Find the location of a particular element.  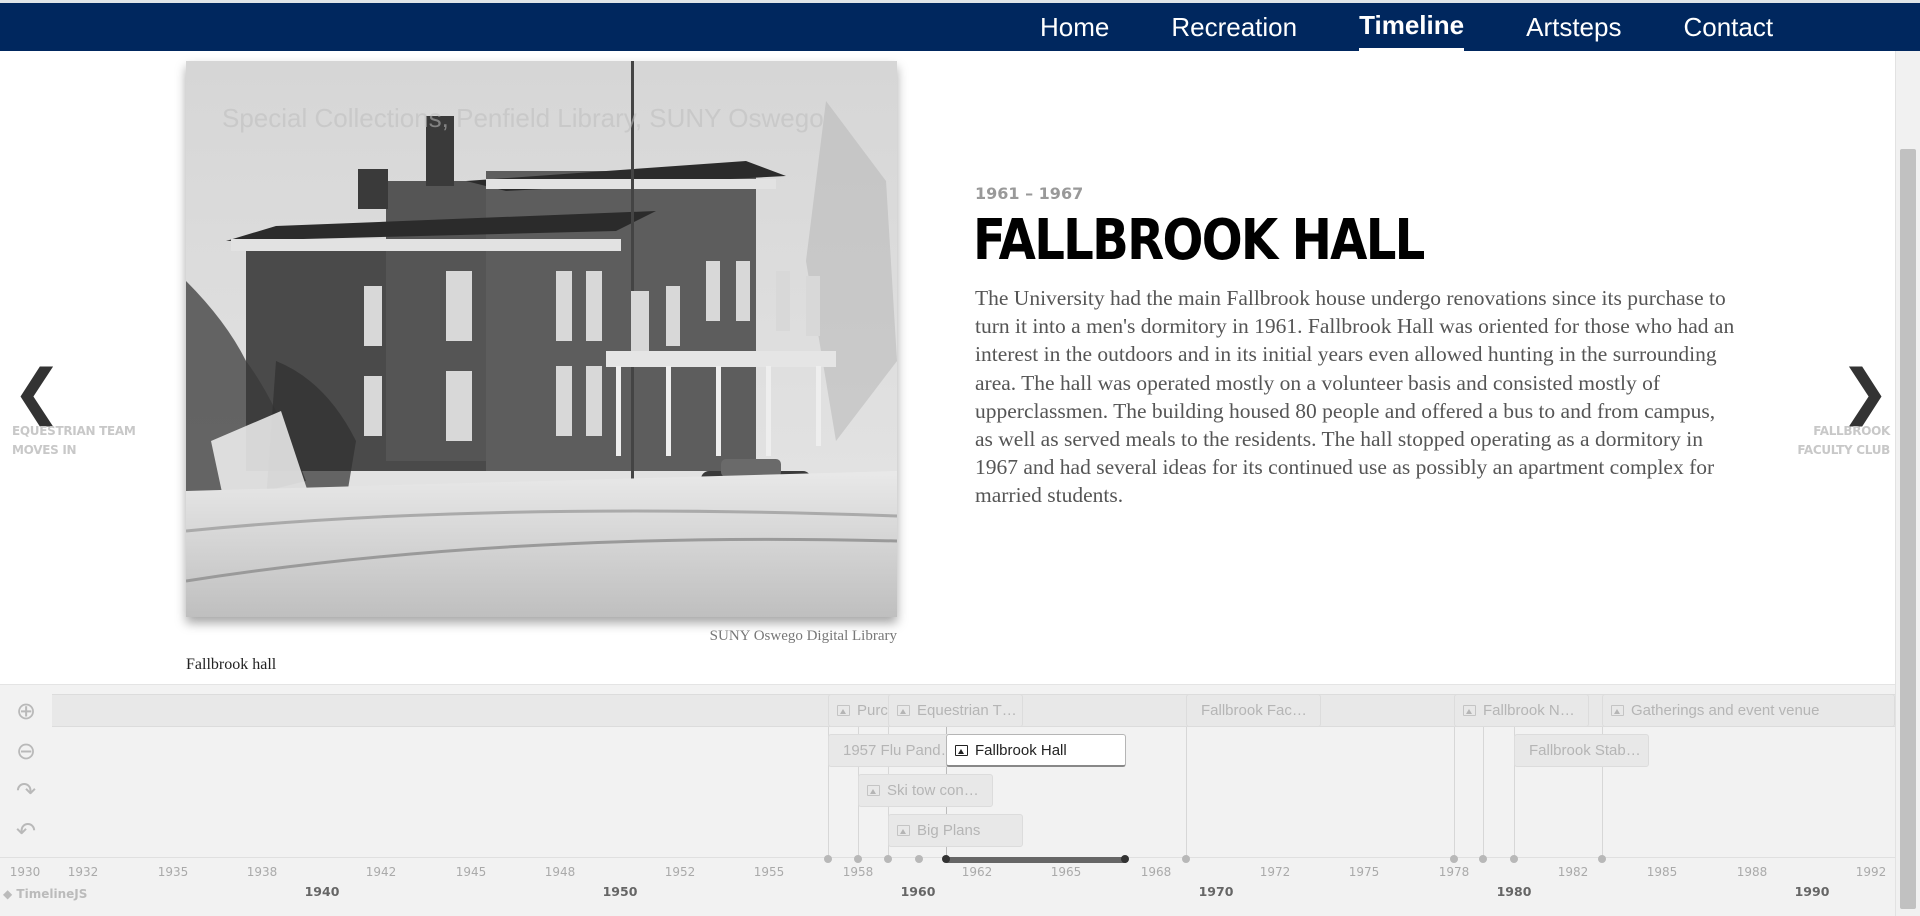

next-slide-button: ❯ FALLBROOK FACULTY CLUB is located at coordinates (1840, 411).